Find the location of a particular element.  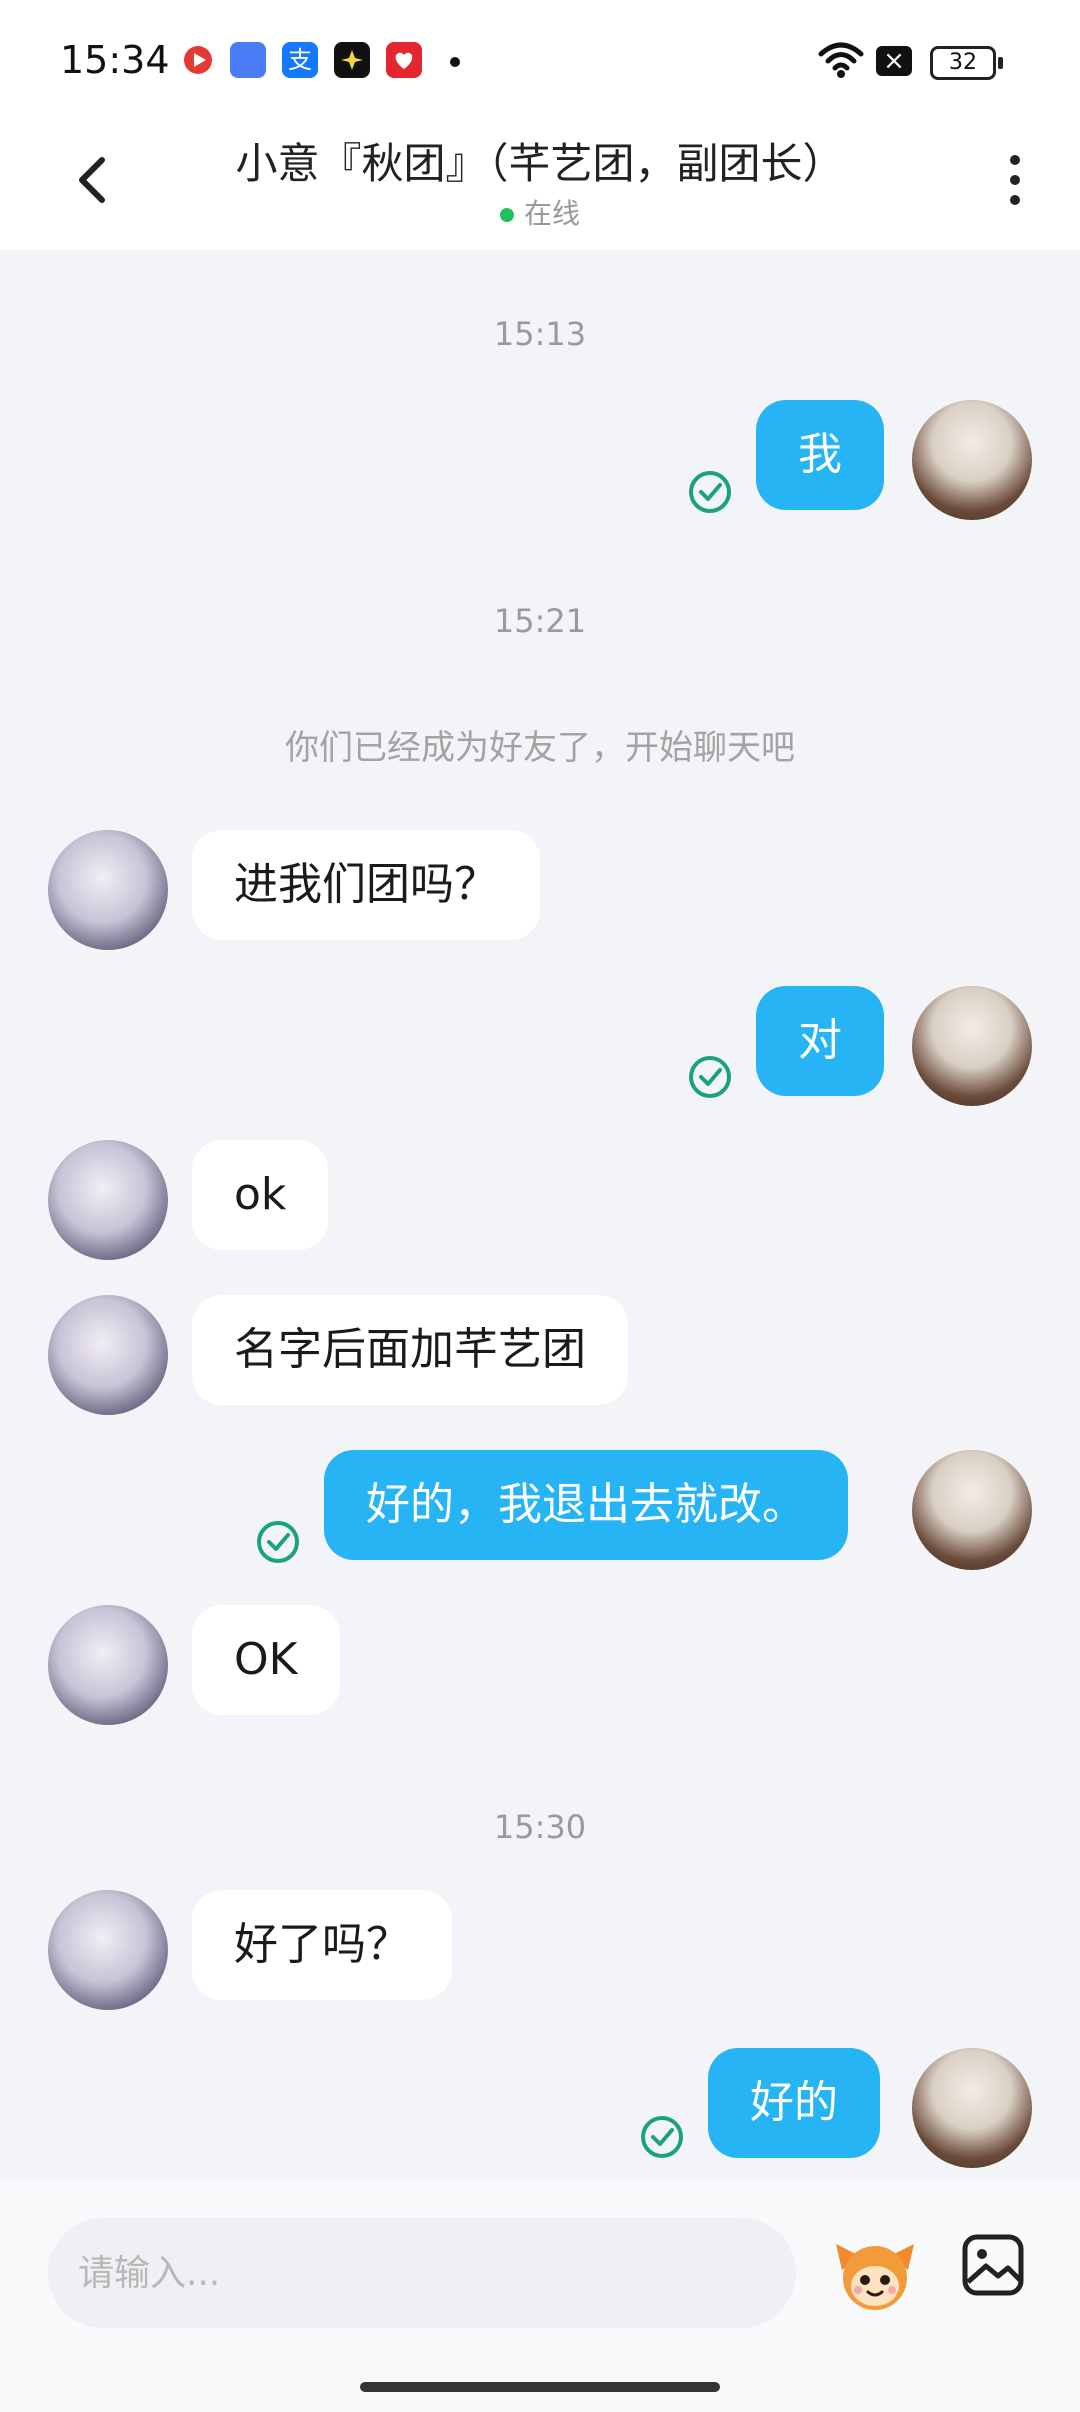

chat-header: 小意『秋团』（芊艺团，副团长） 在线 is located at coordinates (540, 185).